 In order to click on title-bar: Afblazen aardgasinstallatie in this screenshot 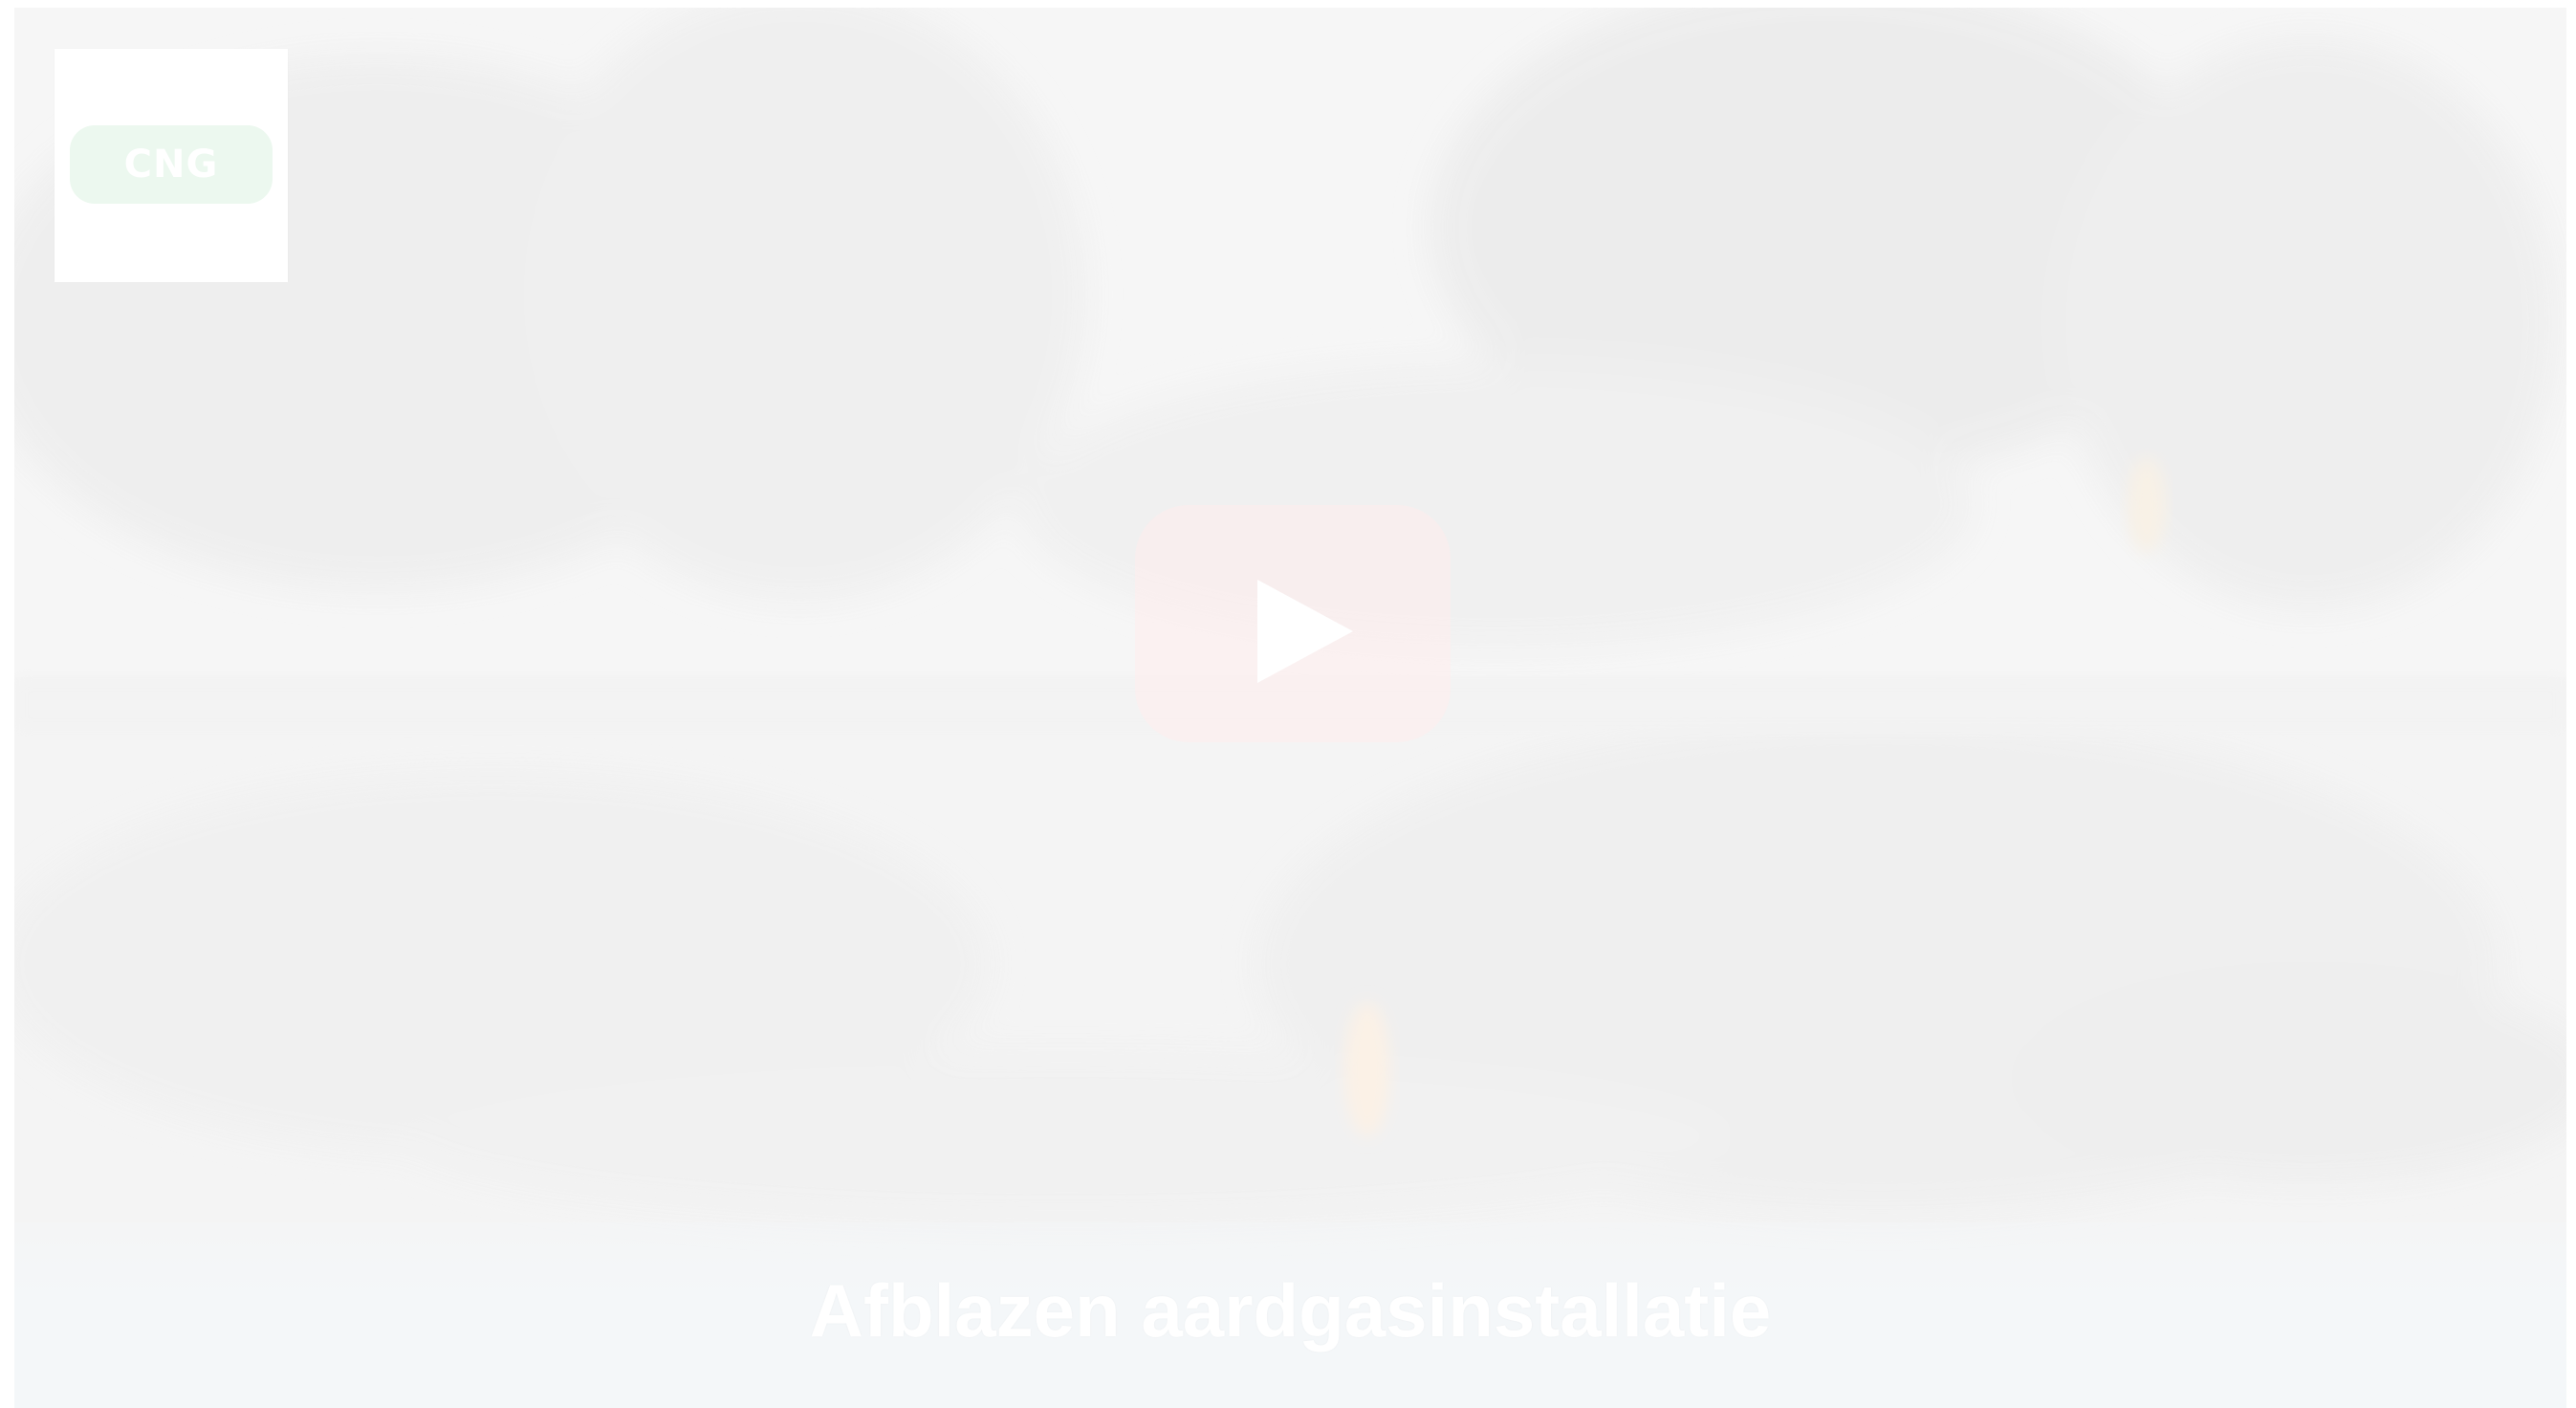, I will do `click(1290, 1315)`.